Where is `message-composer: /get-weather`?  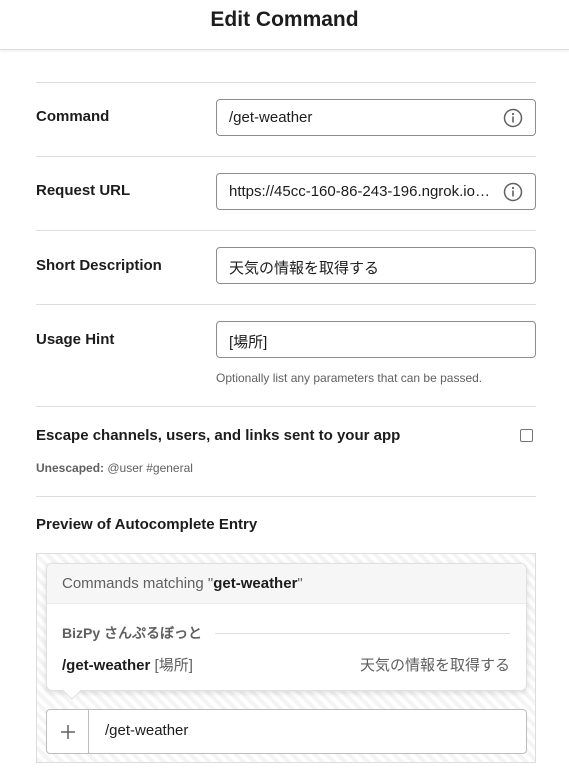 message-composer: /get-weather is located at coordinates (286, 731).